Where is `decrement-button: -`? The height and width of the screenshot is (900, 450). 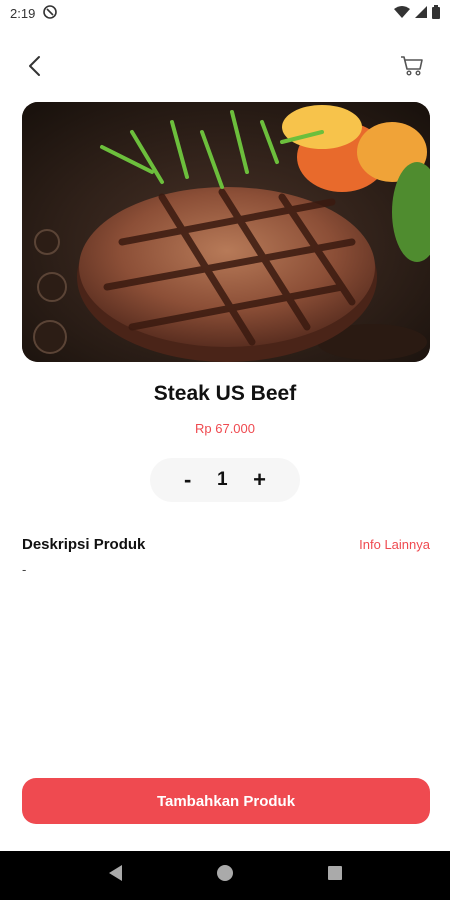 decrement-button: - is located at coordinates (187, 480).